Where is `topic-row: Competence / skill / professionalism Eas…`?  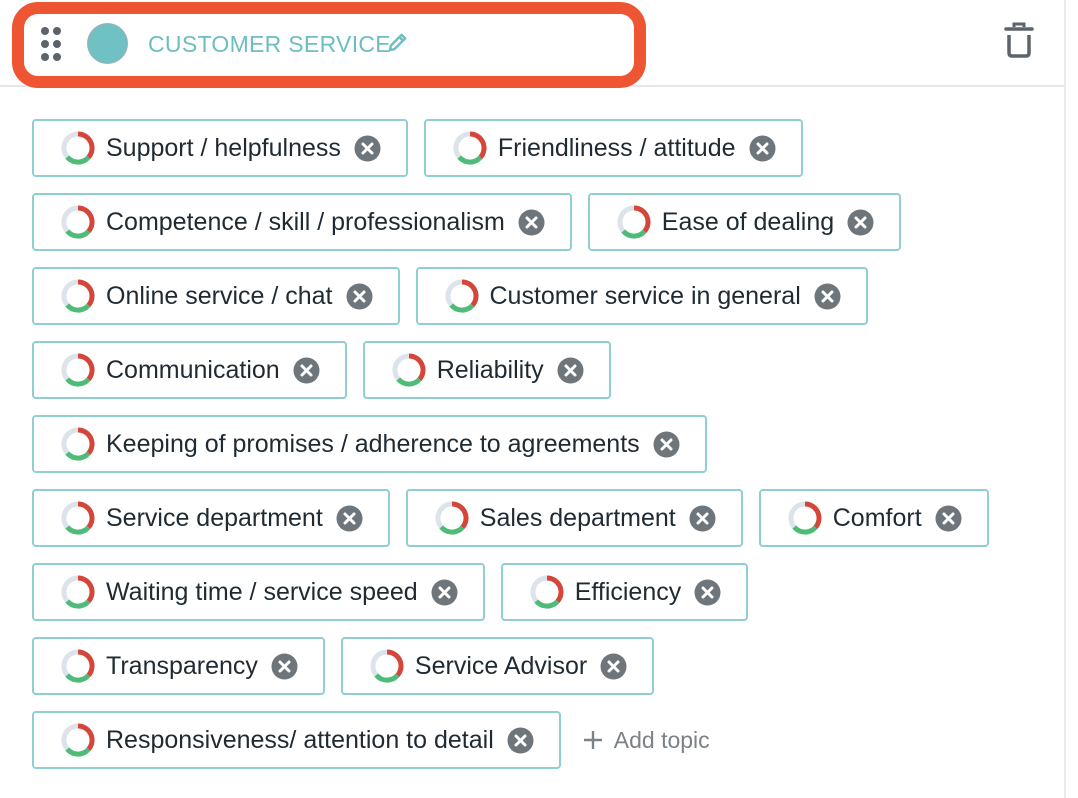 topic-row: Competence / skill / professionalism Eas… is located at coordinates (537, 222).